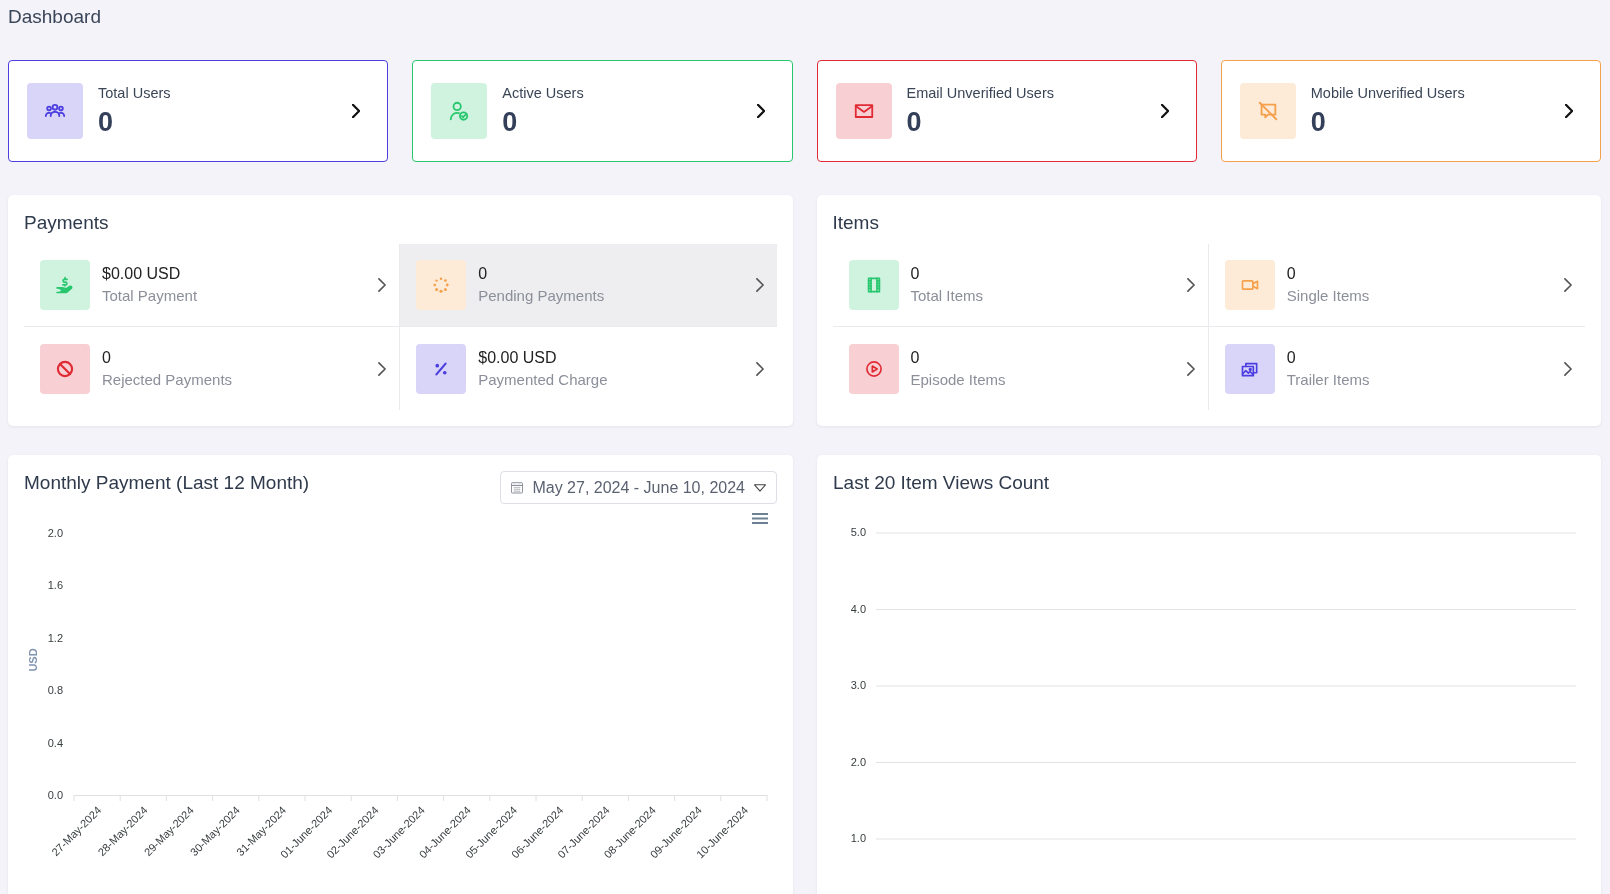 The image size is (1610, 894). What do you see at coordinates (541, 296) in the screenshot?
I see `item-label: Pending Payments` at bounding box center [541, 296].